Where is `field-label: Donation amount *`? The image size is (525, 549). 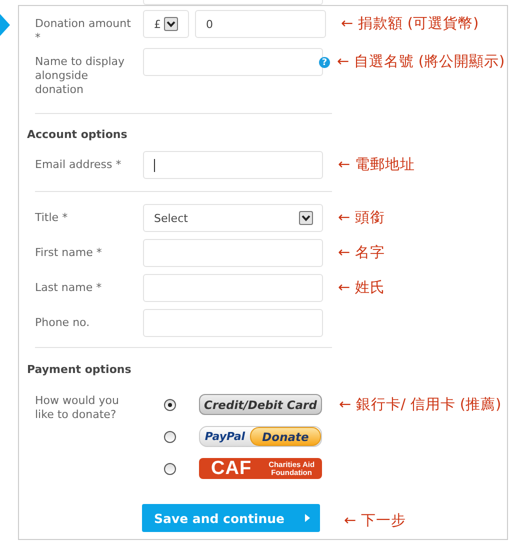
field-label: Donation amount * is located at coordinates (83, 31).